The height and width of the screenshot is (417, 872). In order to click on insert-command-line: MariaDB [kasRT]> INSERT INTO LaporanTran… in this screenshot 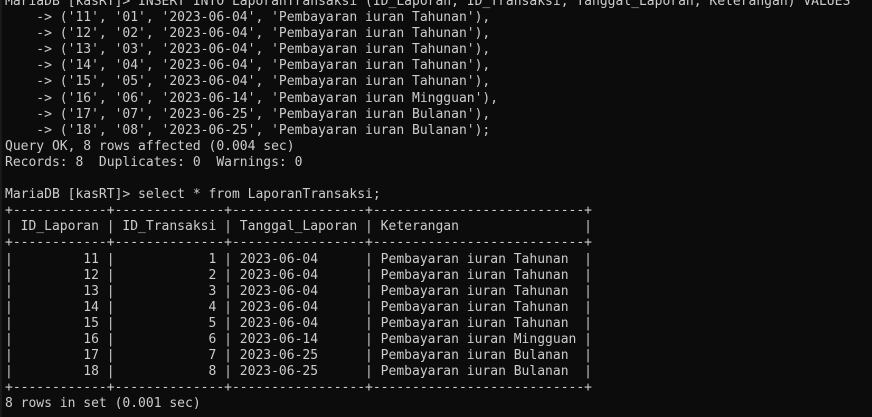, I will do `click(428, 4)`.